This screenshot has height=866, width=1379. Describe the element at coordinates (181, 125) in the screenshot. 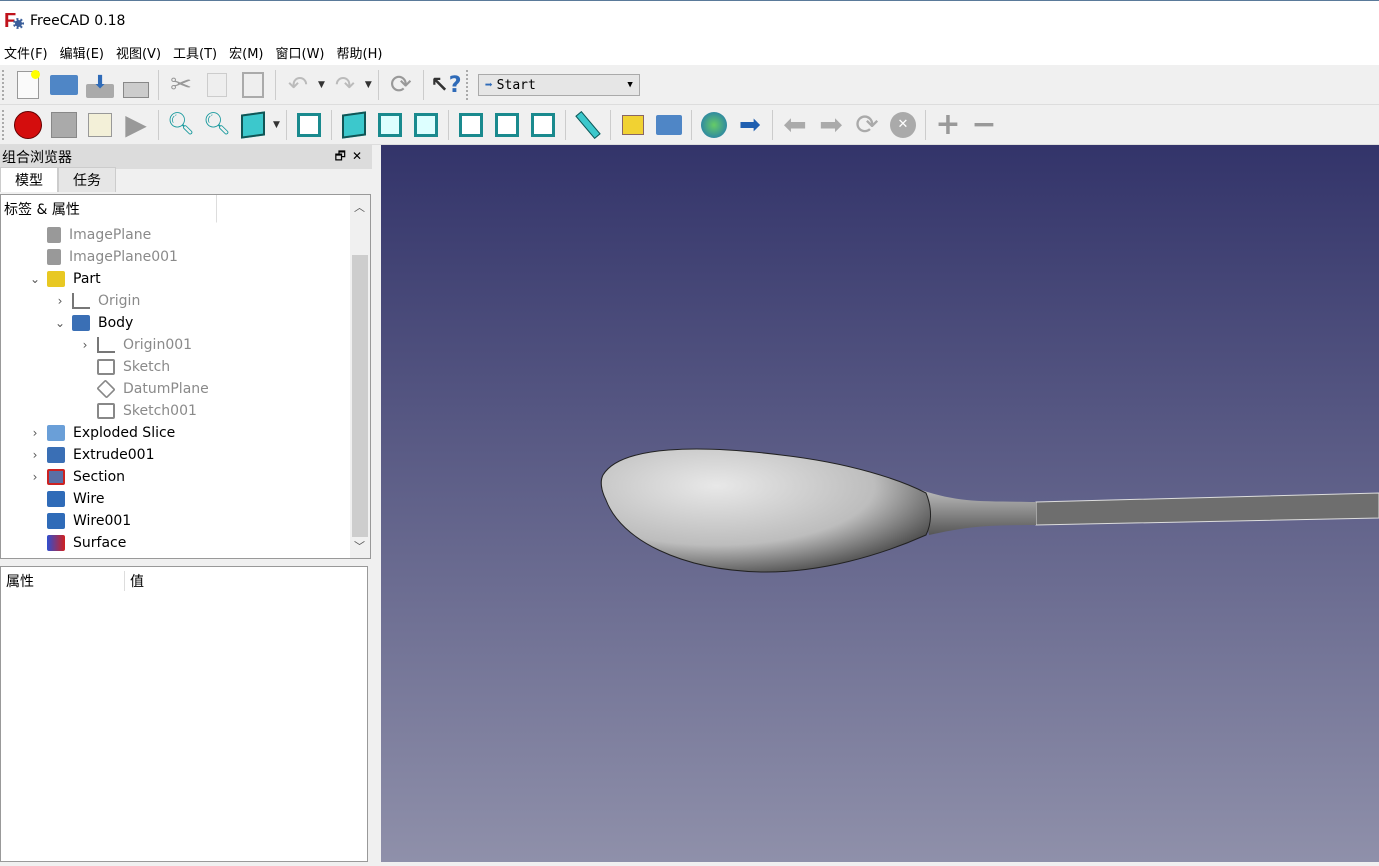

I see `fit-all-icon: 🔍︎` at that location.